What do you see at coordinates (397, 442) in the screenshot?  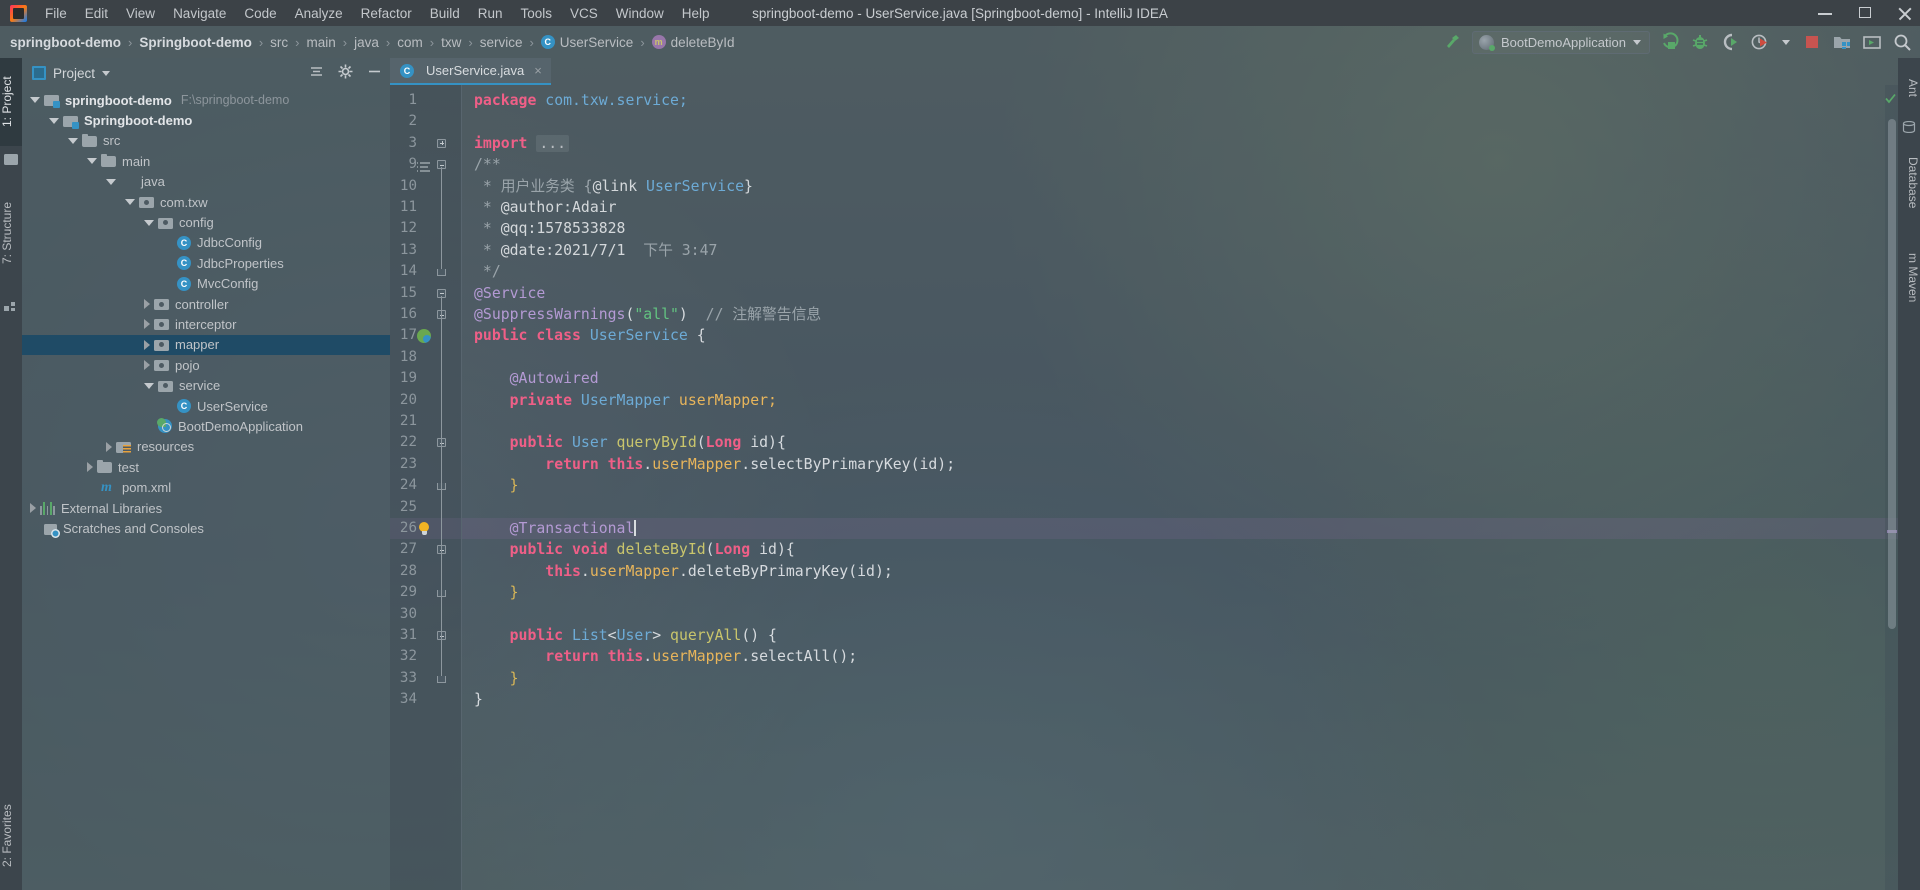 I see `line-number: 22` at bounding box center [397, 442].